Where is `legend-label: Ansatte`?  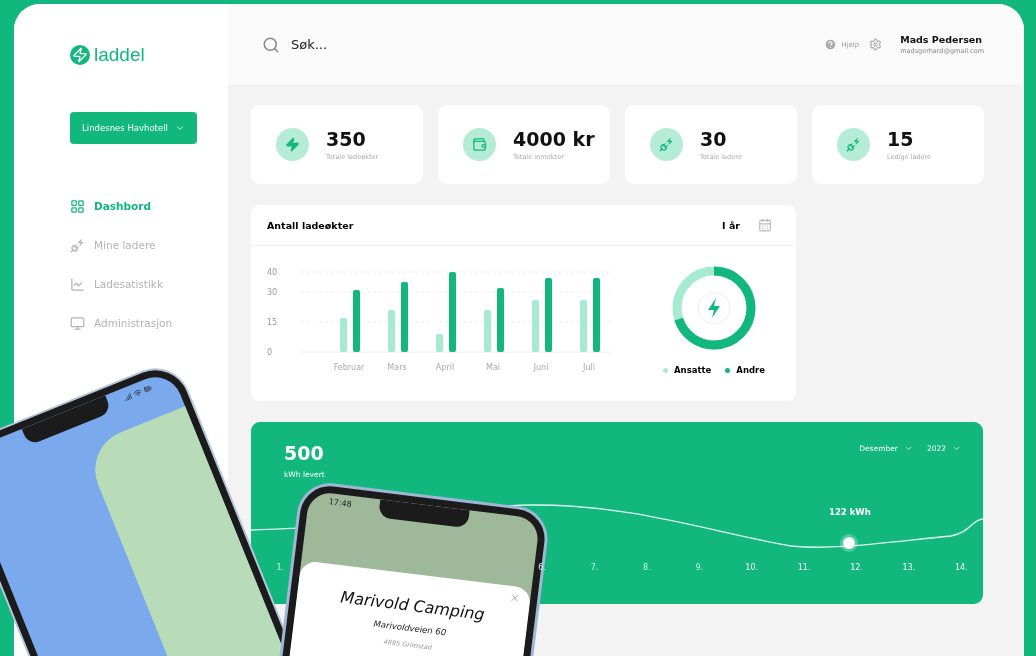 legend-label: Ansatte is located at coordinates (693, 370).